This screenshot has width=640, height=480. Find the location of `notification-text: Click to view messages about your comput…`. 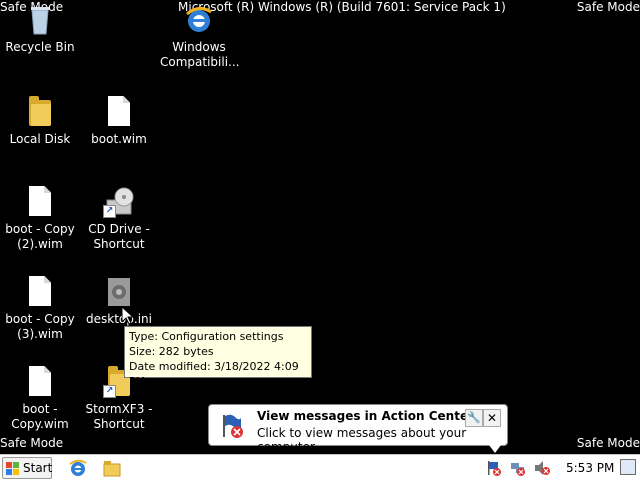

notification-text: Click to view messages about your comput… is located at coordinates (382, 440).